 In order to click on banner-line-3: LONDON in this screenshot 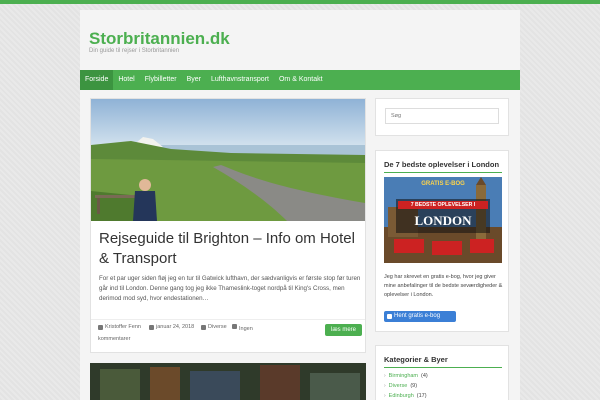, I will do `click(443, 220)`.